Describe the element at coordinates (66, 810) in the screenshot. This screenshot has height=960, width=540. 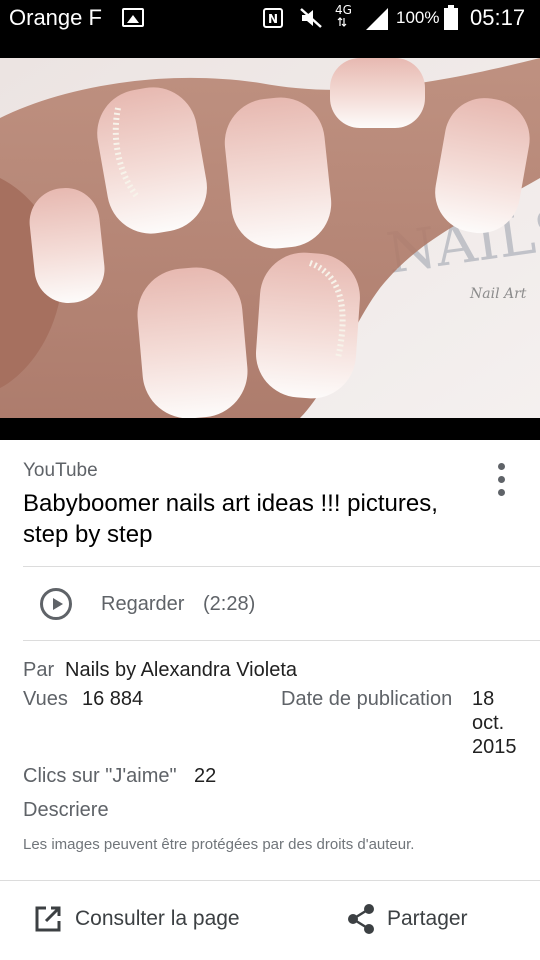
I see `describe-label: Descriere` at that location.